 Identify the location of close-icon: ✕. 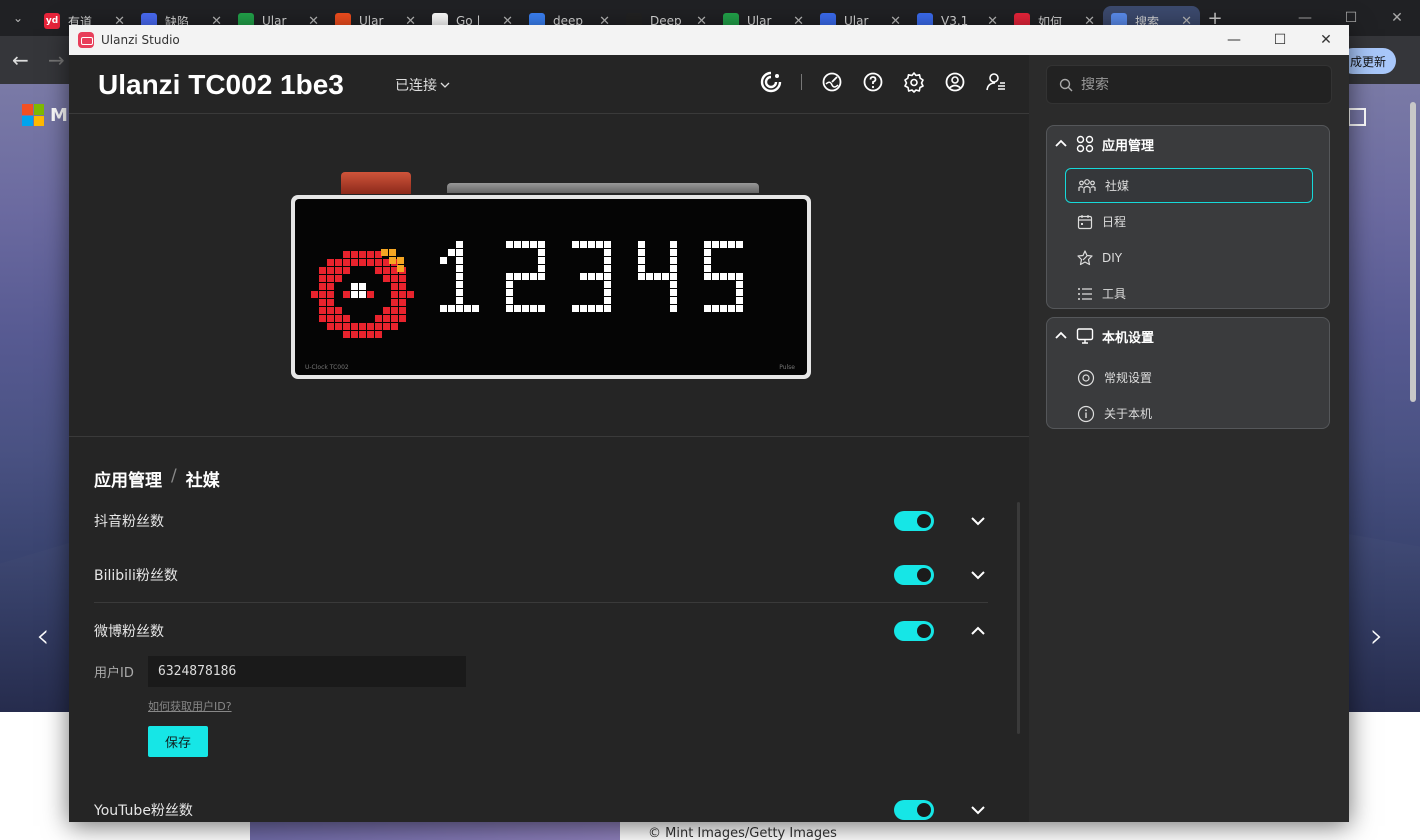
(1326, 40).